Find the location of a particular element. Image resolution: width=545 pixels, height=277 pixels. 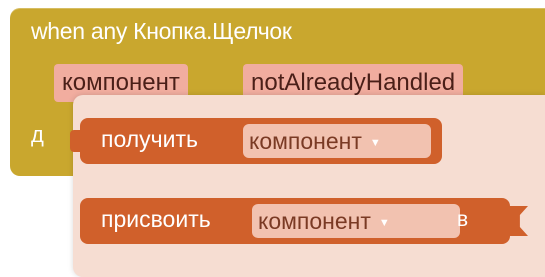

get-variable-dropdown: компонент ▼ is located at coordinates (337, 141).